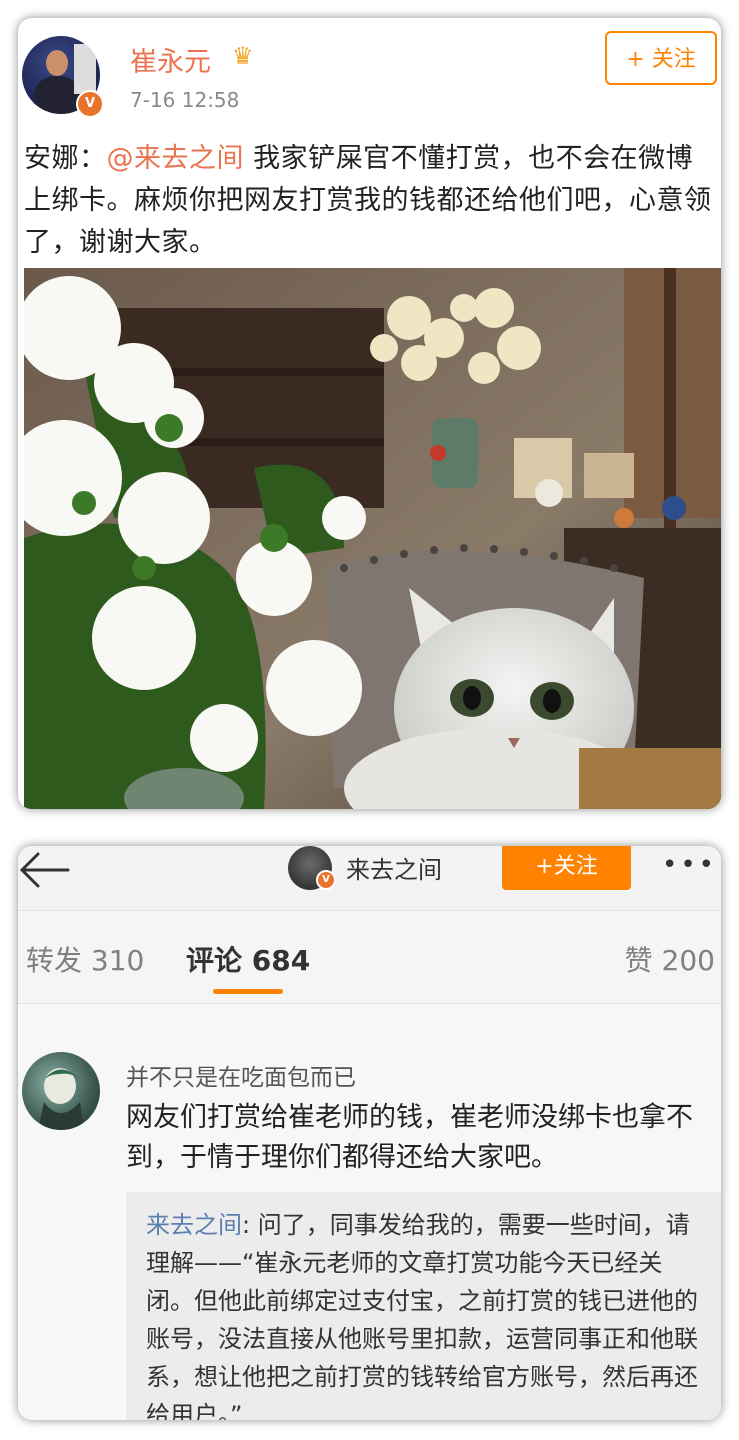  I want to click on mention-link: @来去之间, so click(176, 158).